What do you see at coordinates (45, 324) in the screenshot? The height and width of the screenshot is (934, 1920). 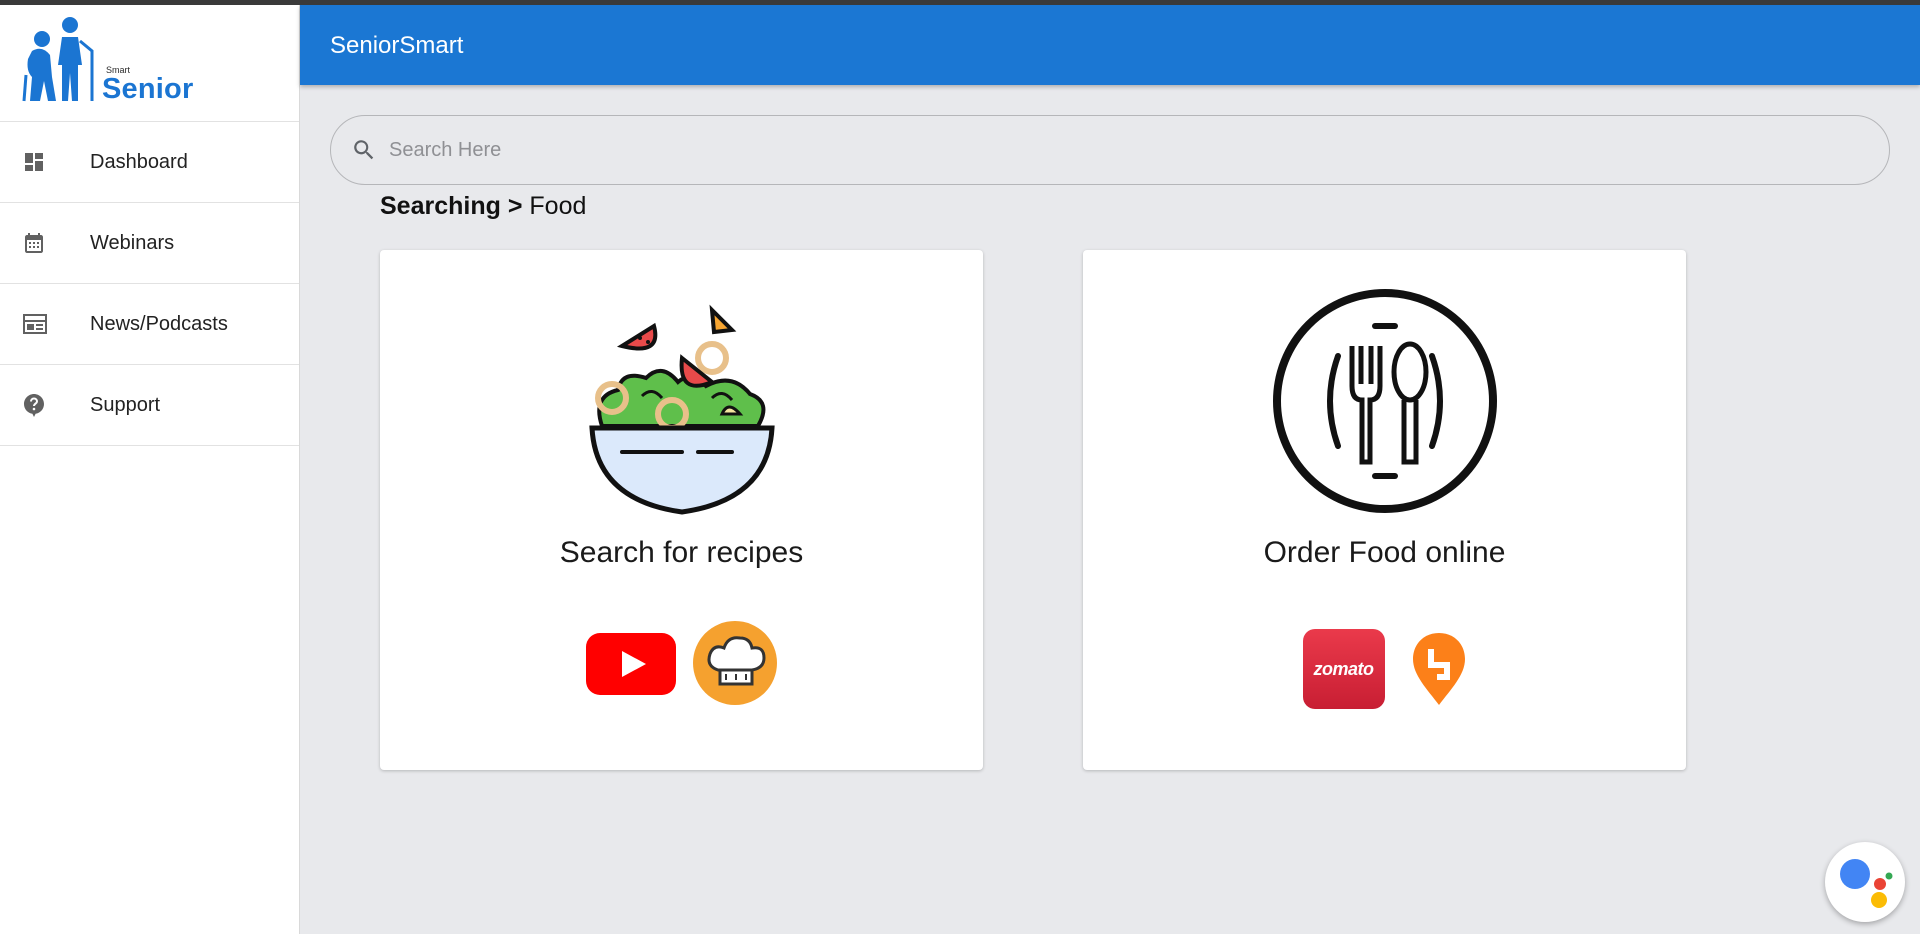 I see `news-icon` at bounding box center [45, 324].